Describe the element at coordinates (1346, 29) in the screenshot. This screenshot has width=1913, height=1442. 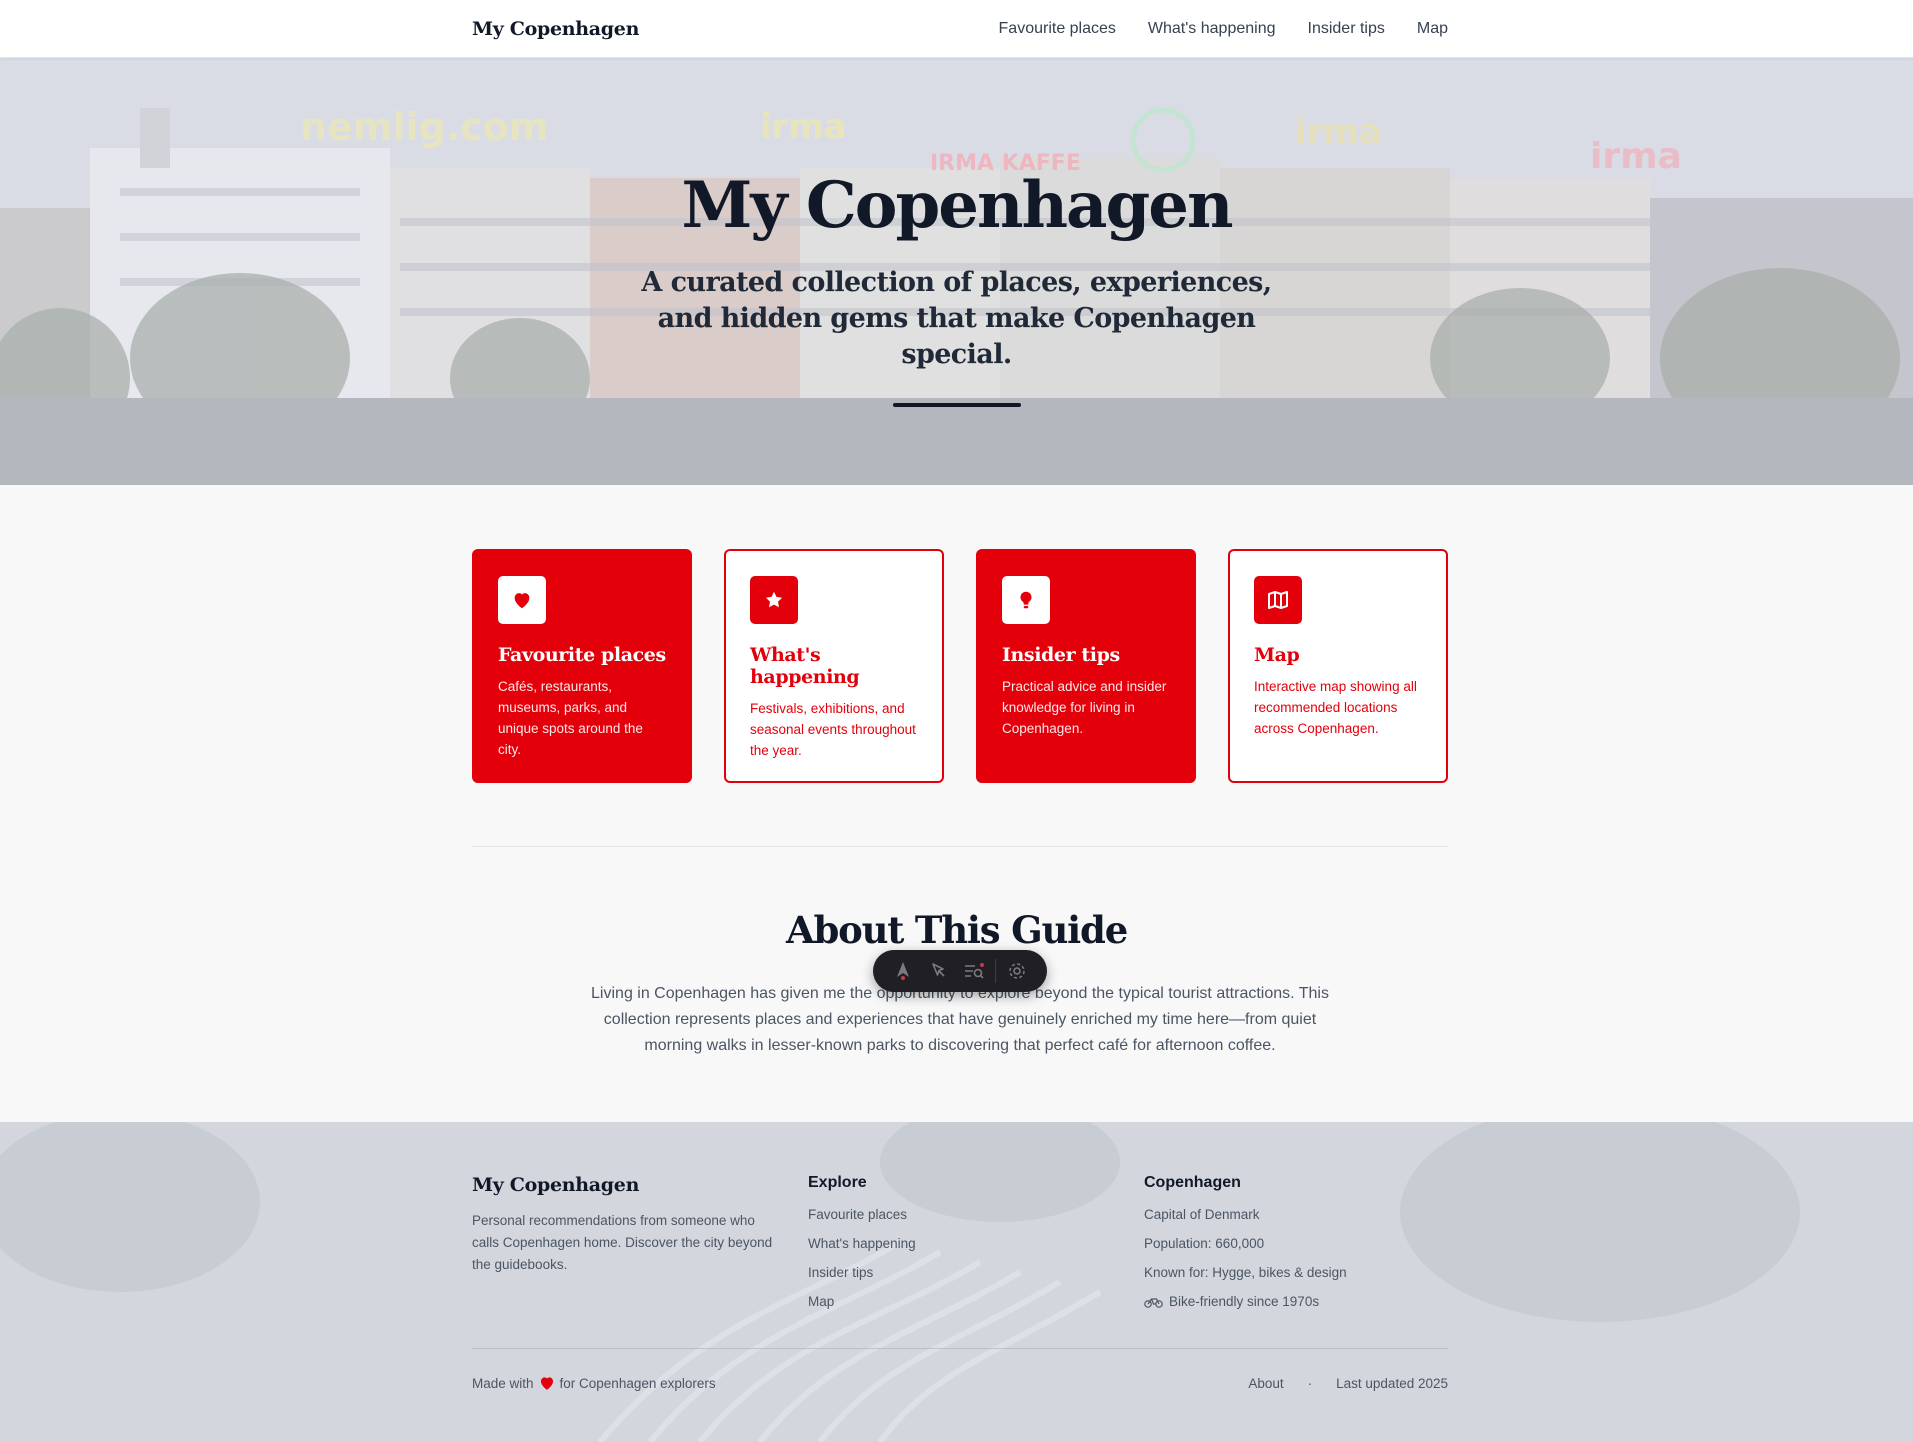
I see `nav-link-insider-tips: Insider tips` at that location.